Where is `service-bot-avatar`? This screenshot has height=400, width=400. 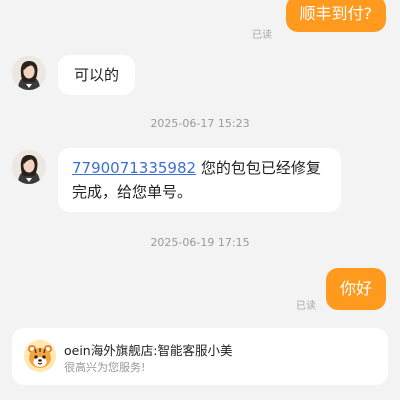 service-bot-avatar is located at coordinates (40, 356).